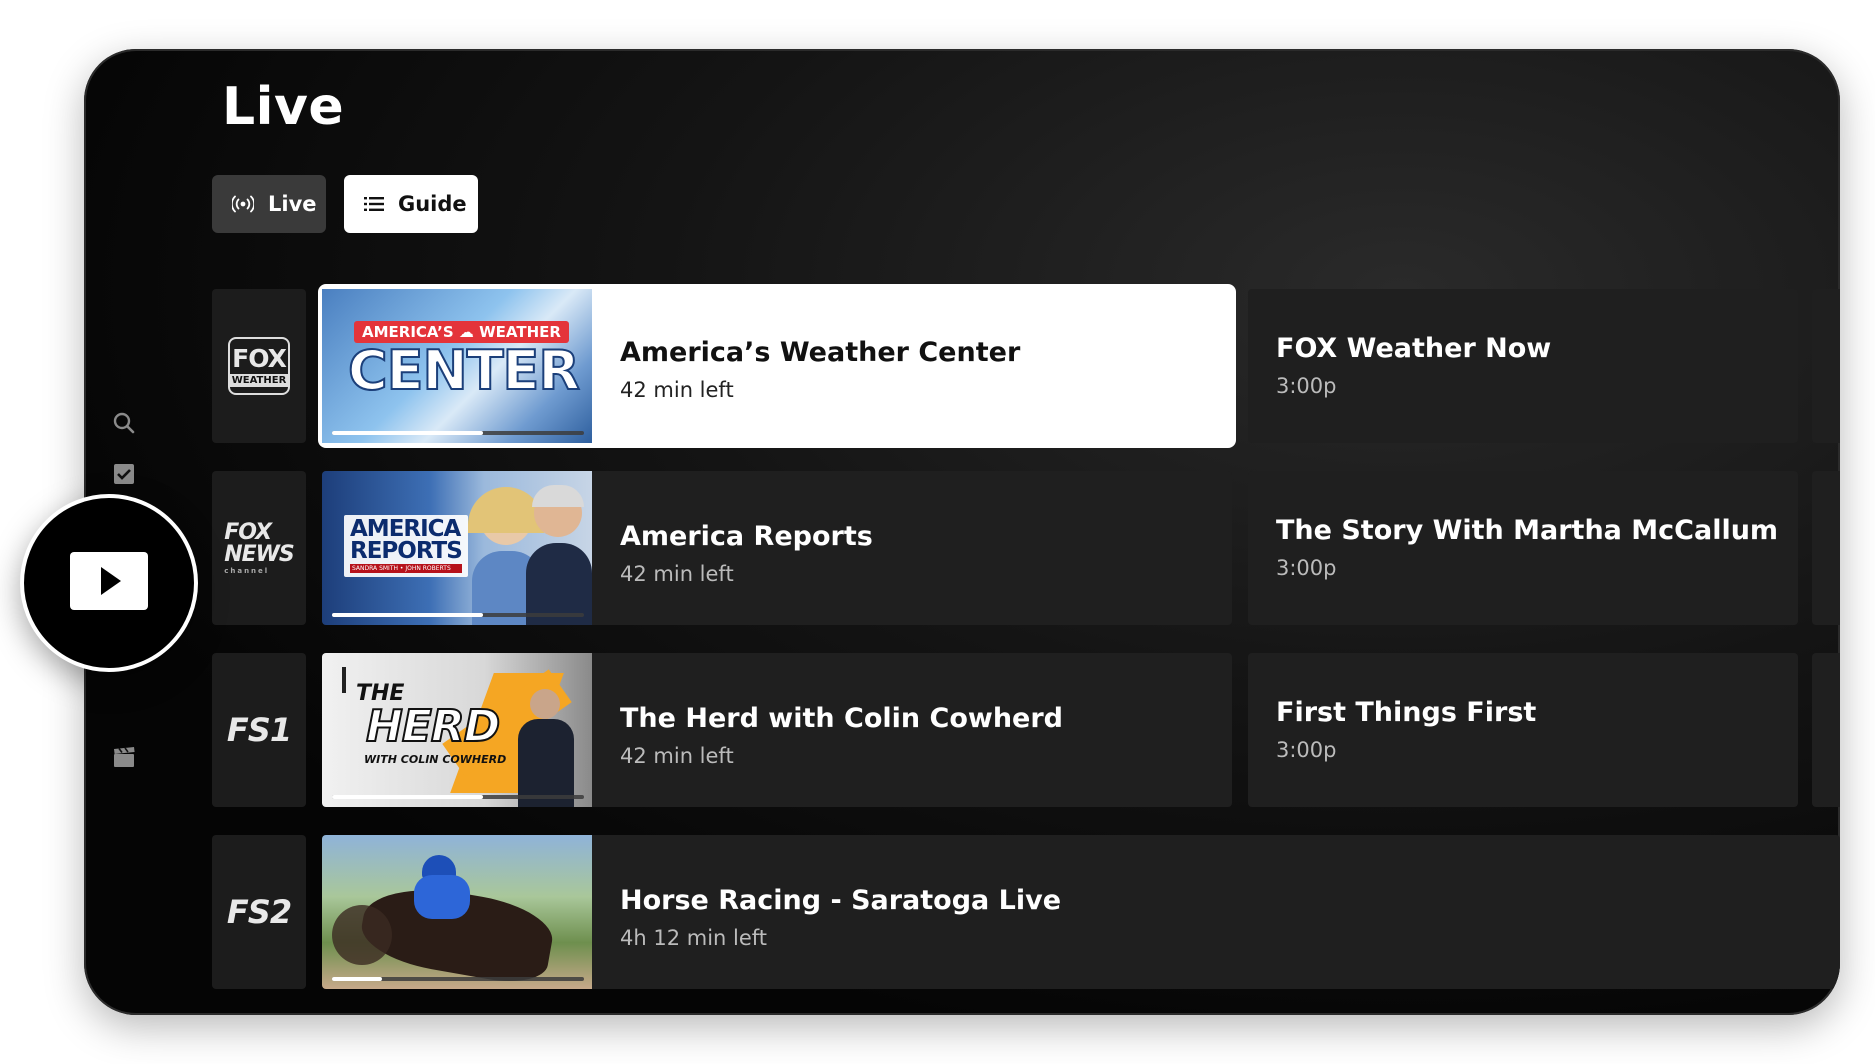 This screenshot has height=1064, width=1875. What do you see at coordinates (283, 107) in the screenshot?
I see `page-title: Live` at bounding box center [283, 107].